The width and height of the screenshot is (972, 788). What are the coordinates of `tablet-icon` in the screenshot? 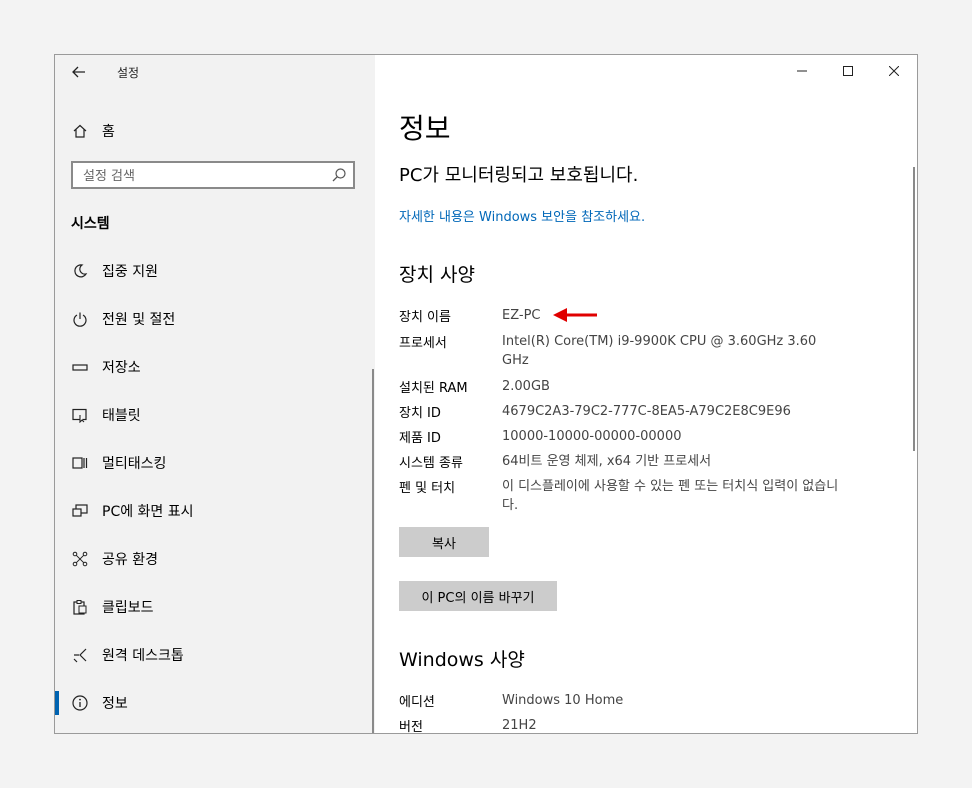 It's located at (80, 415).